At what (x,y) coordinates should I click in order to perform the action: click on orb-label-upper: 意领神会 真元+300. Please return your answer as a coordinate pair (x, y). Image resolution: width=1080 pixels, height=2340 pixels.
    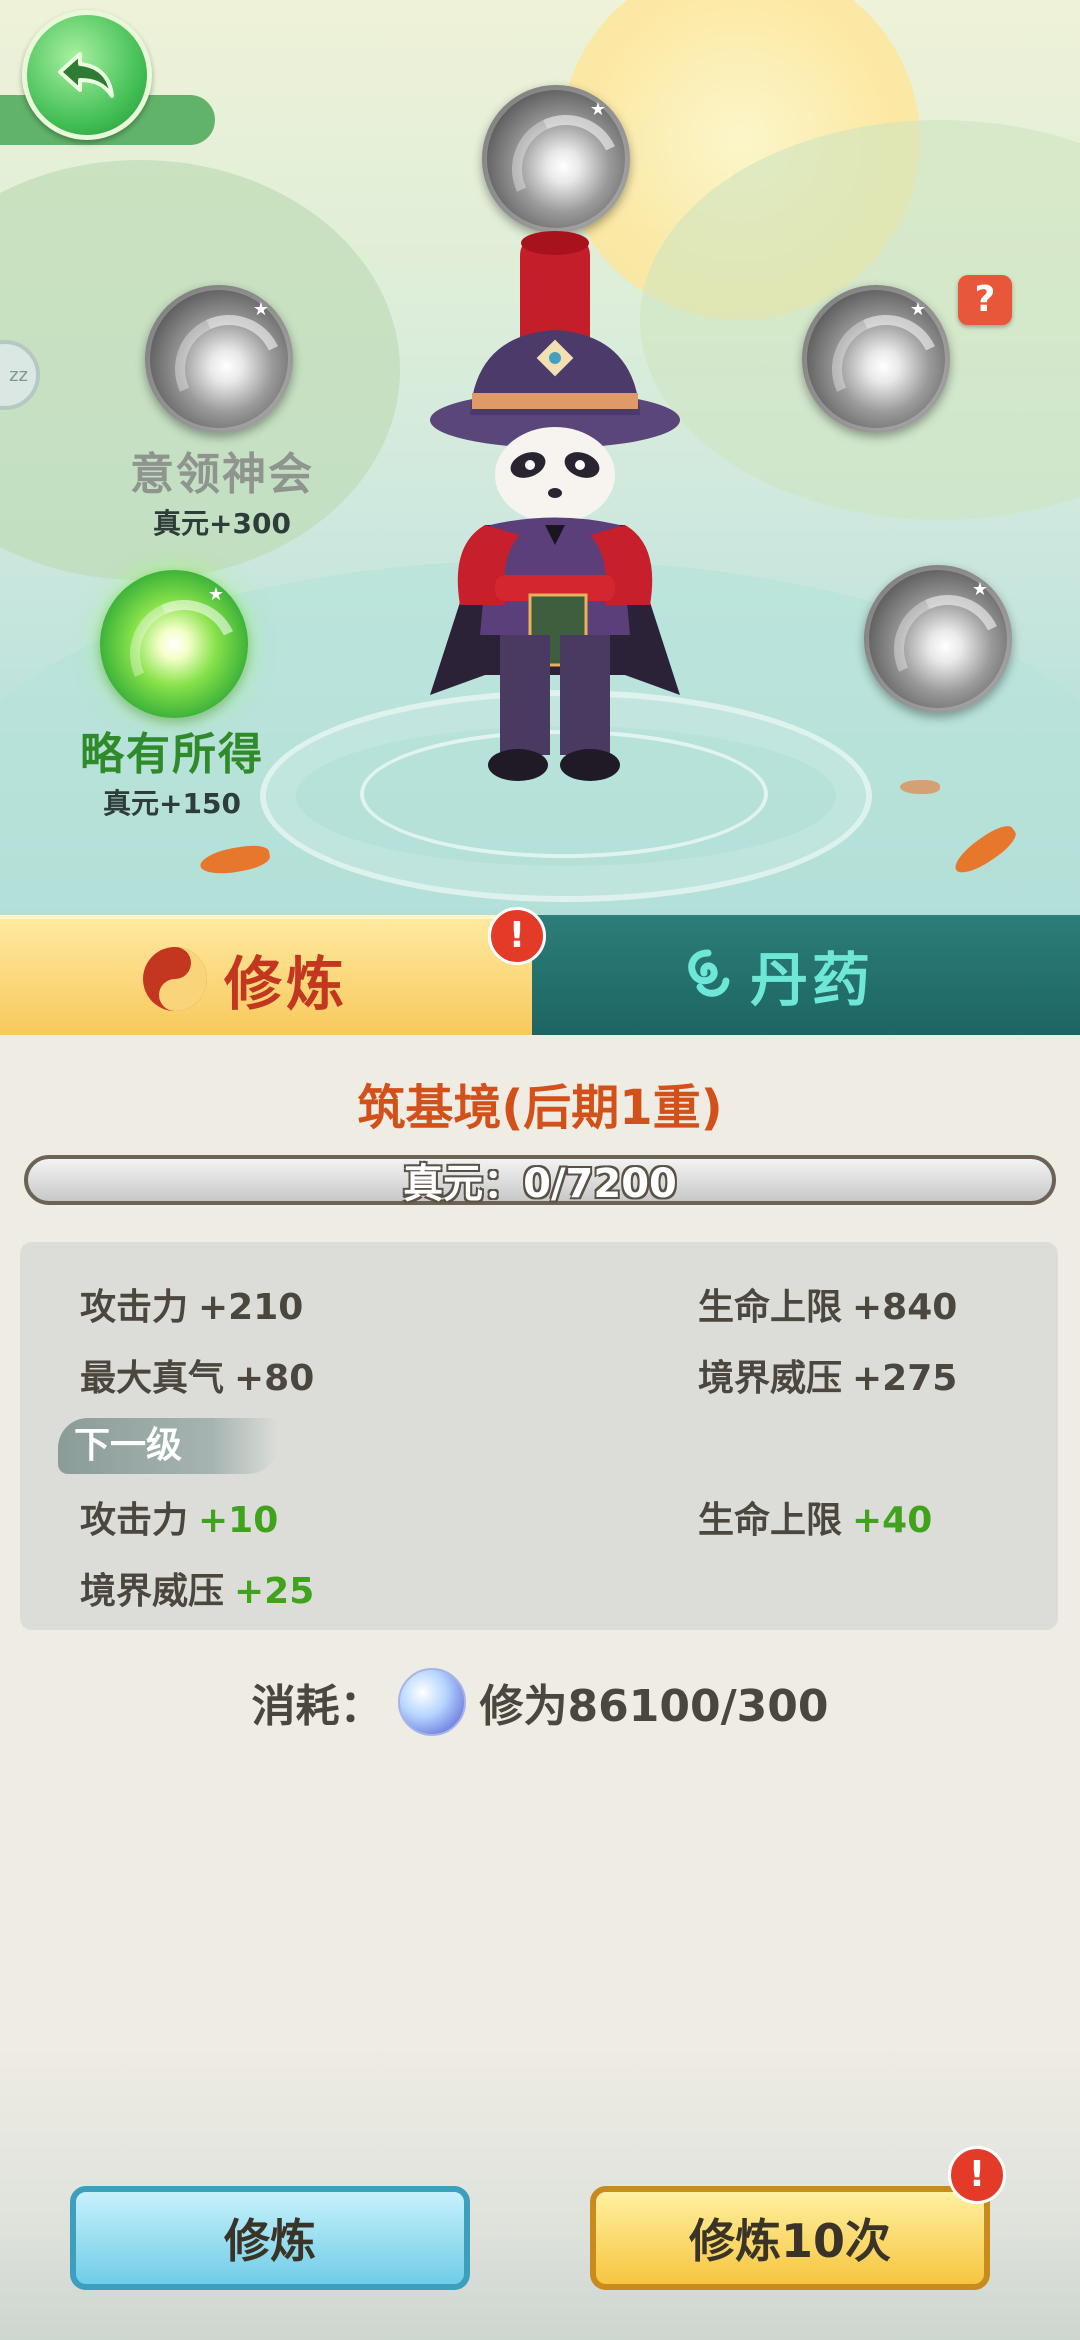
    Looking at the image, I should click on (222, 490).